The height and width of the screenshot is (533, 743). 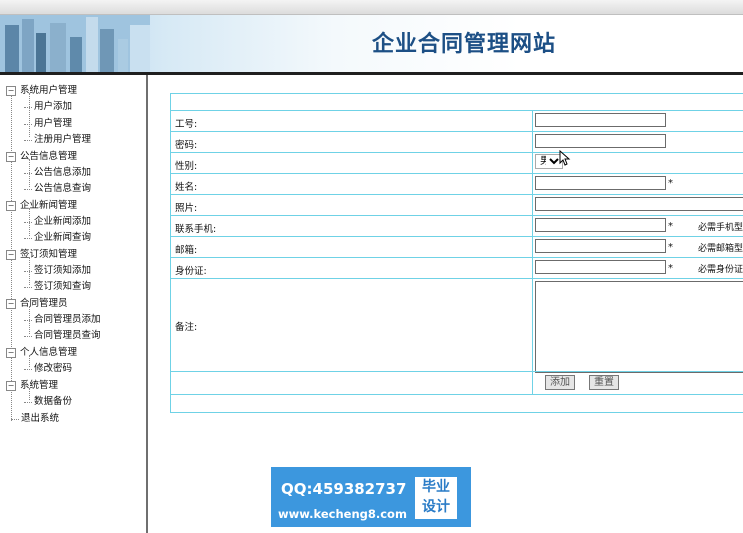 I want to click on sidebar-group-contract-admin: − 合同管理员, so click(x=37, y=304).